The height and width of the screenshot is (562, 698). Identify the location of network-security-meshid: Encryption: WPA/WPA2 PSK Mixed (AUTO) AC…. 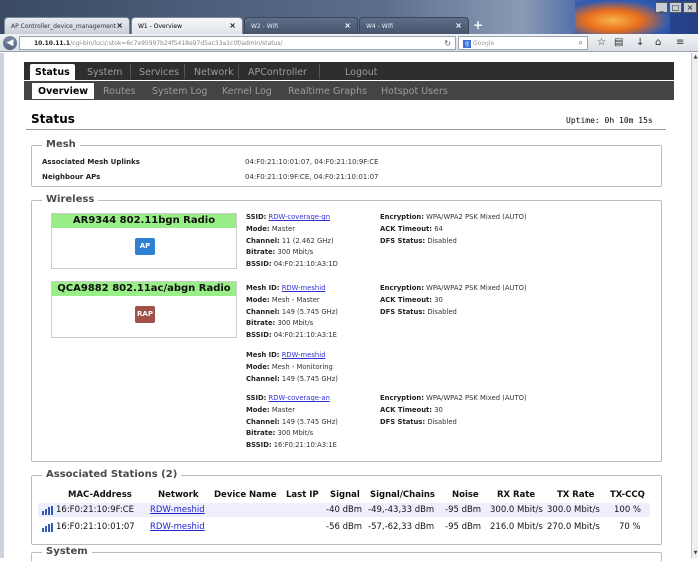
(453, 300).